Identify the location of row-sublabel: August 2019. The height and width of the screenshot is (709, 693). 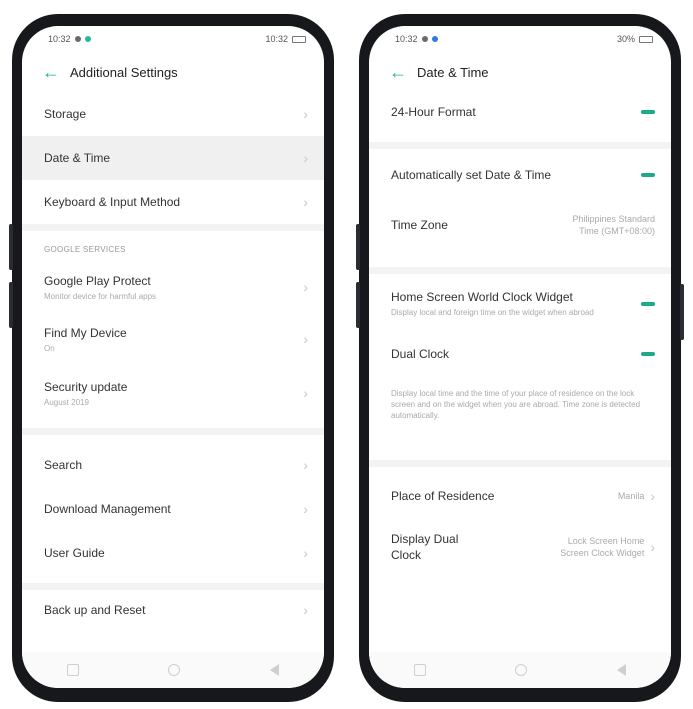
(66, 402).